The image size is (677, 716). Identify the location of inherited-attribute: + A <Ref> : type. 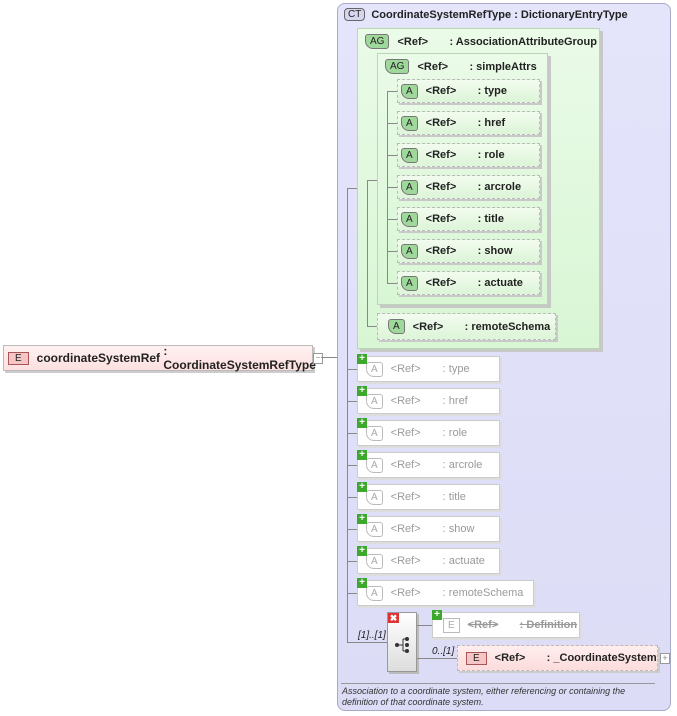
(428, 368).